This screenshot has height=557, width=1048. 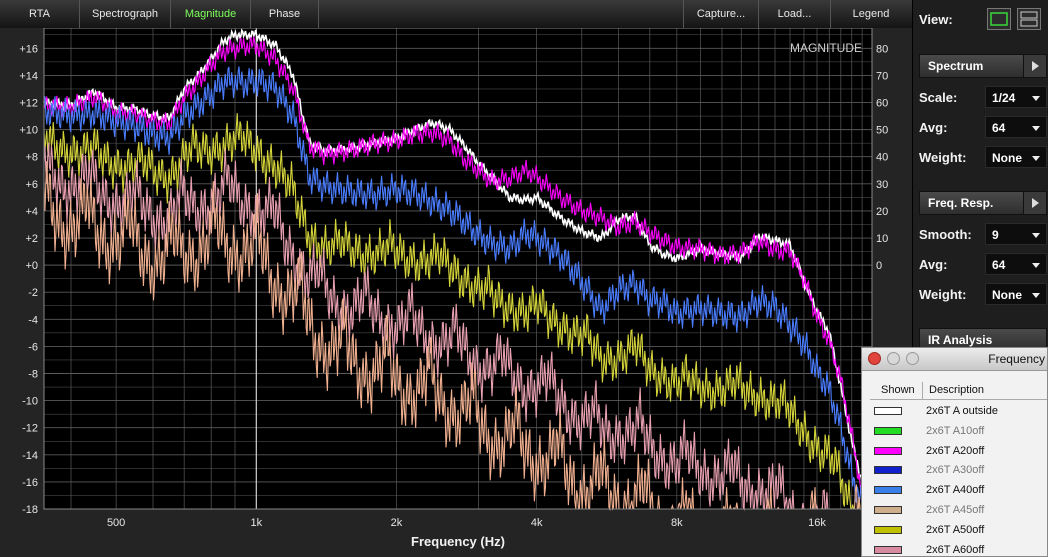 I want to click on legend-row: 2x6T A50off, so click(x=954, y=531).